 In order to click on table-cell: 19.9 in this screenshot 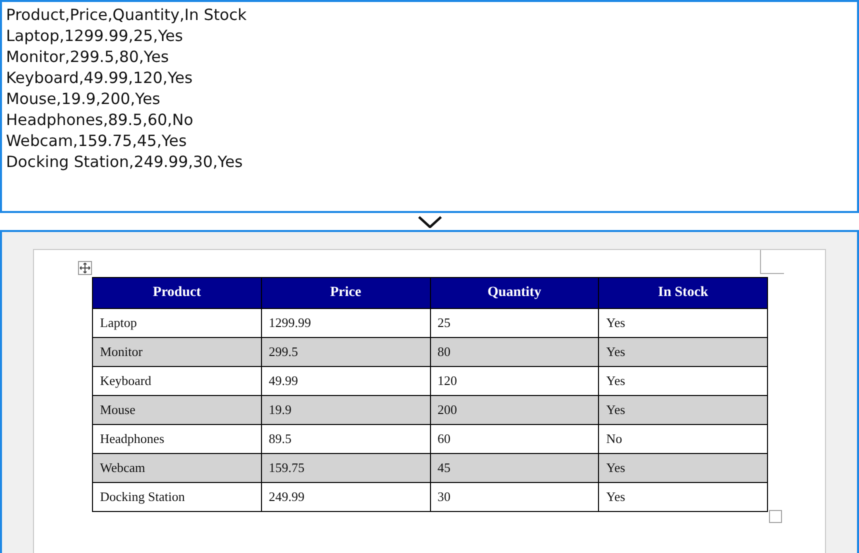, I will do `click(345, 410)`.